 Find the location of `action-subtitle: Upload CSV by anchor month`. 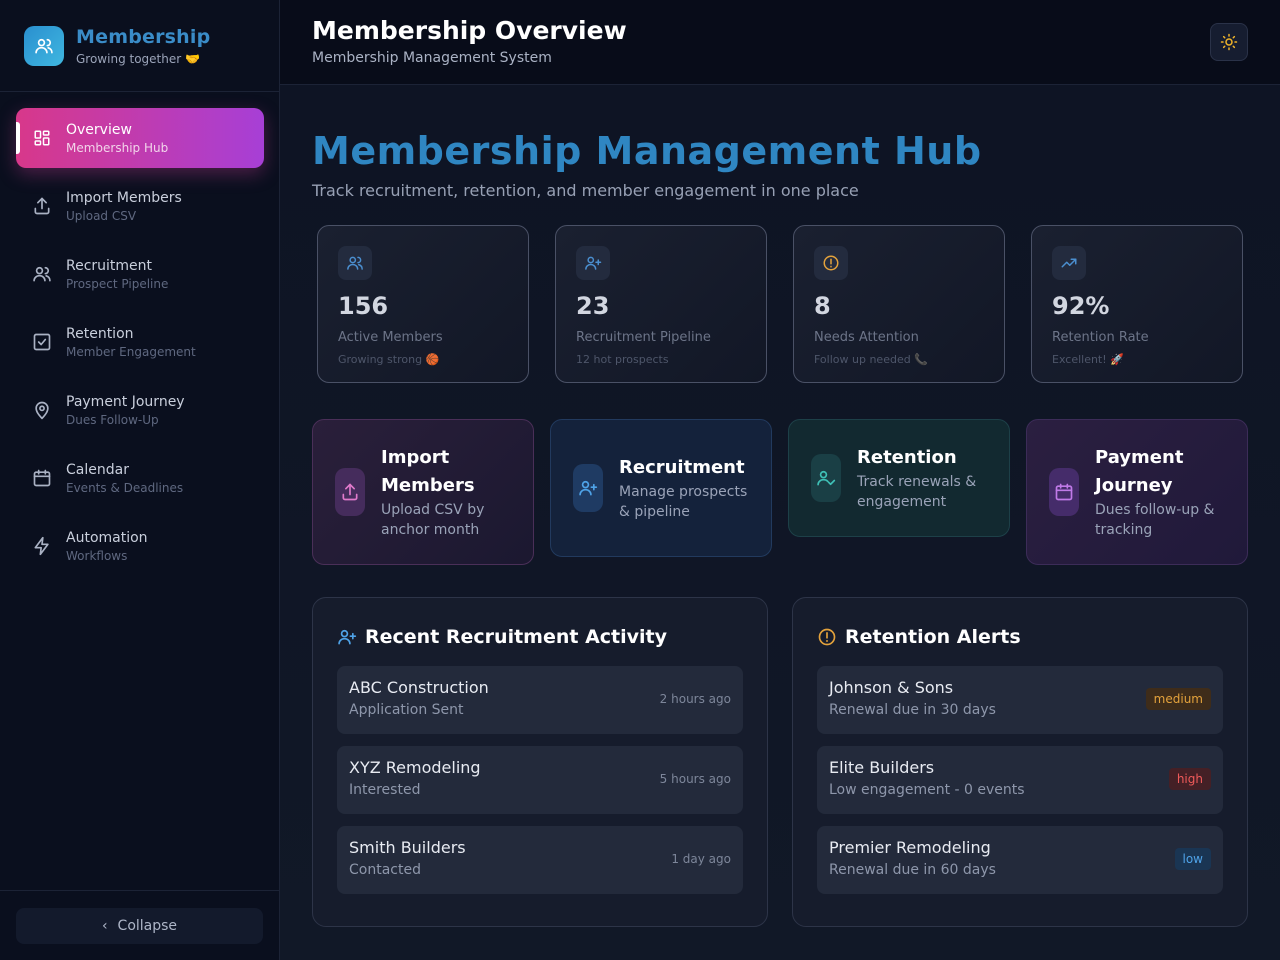

action-subtitle: Upload CSV by anchor month is located at coordinates (433, 520).